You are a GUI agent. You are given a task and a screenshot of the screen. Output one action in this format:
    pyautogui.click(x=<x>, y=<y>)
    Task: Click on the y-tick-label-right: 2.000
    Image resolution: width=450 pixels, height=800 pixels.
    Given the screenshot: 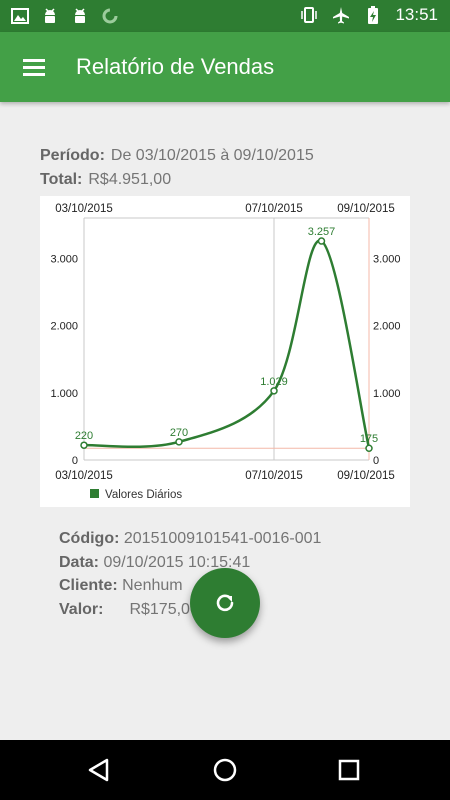 What is the action you would take?
    pyautogui.click(x=387, y=327)
    